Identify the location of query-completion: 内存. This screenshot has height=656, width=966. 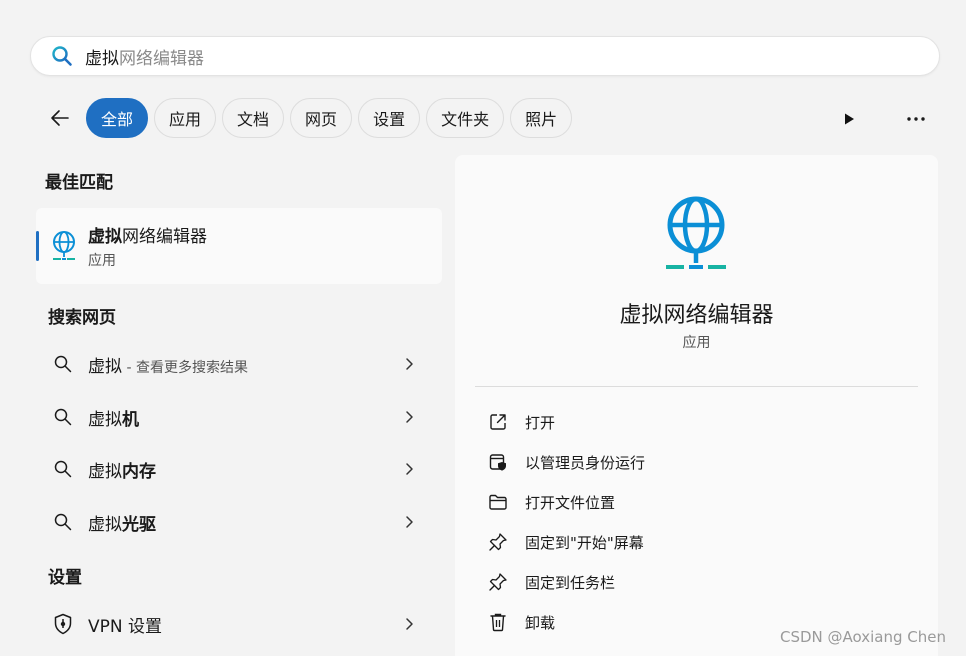
(139, 471).